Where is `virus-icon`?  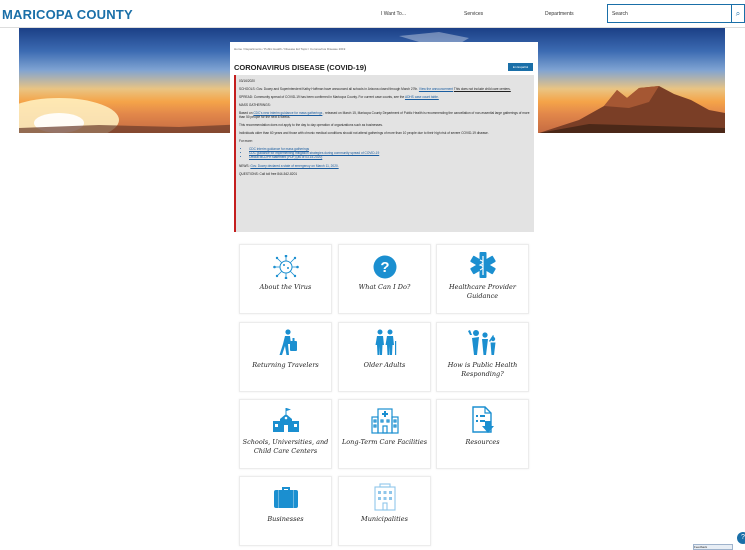
virus-icon is located at coordinates (285, 267).